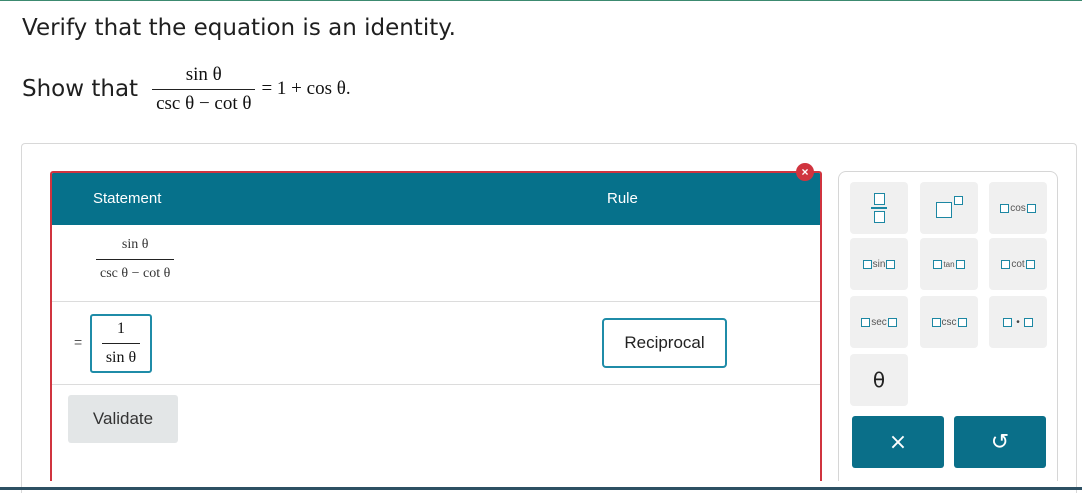  Describe the element at coordinates (622, 198) in the screenshot. I see `header-rule: Rule` at that location.